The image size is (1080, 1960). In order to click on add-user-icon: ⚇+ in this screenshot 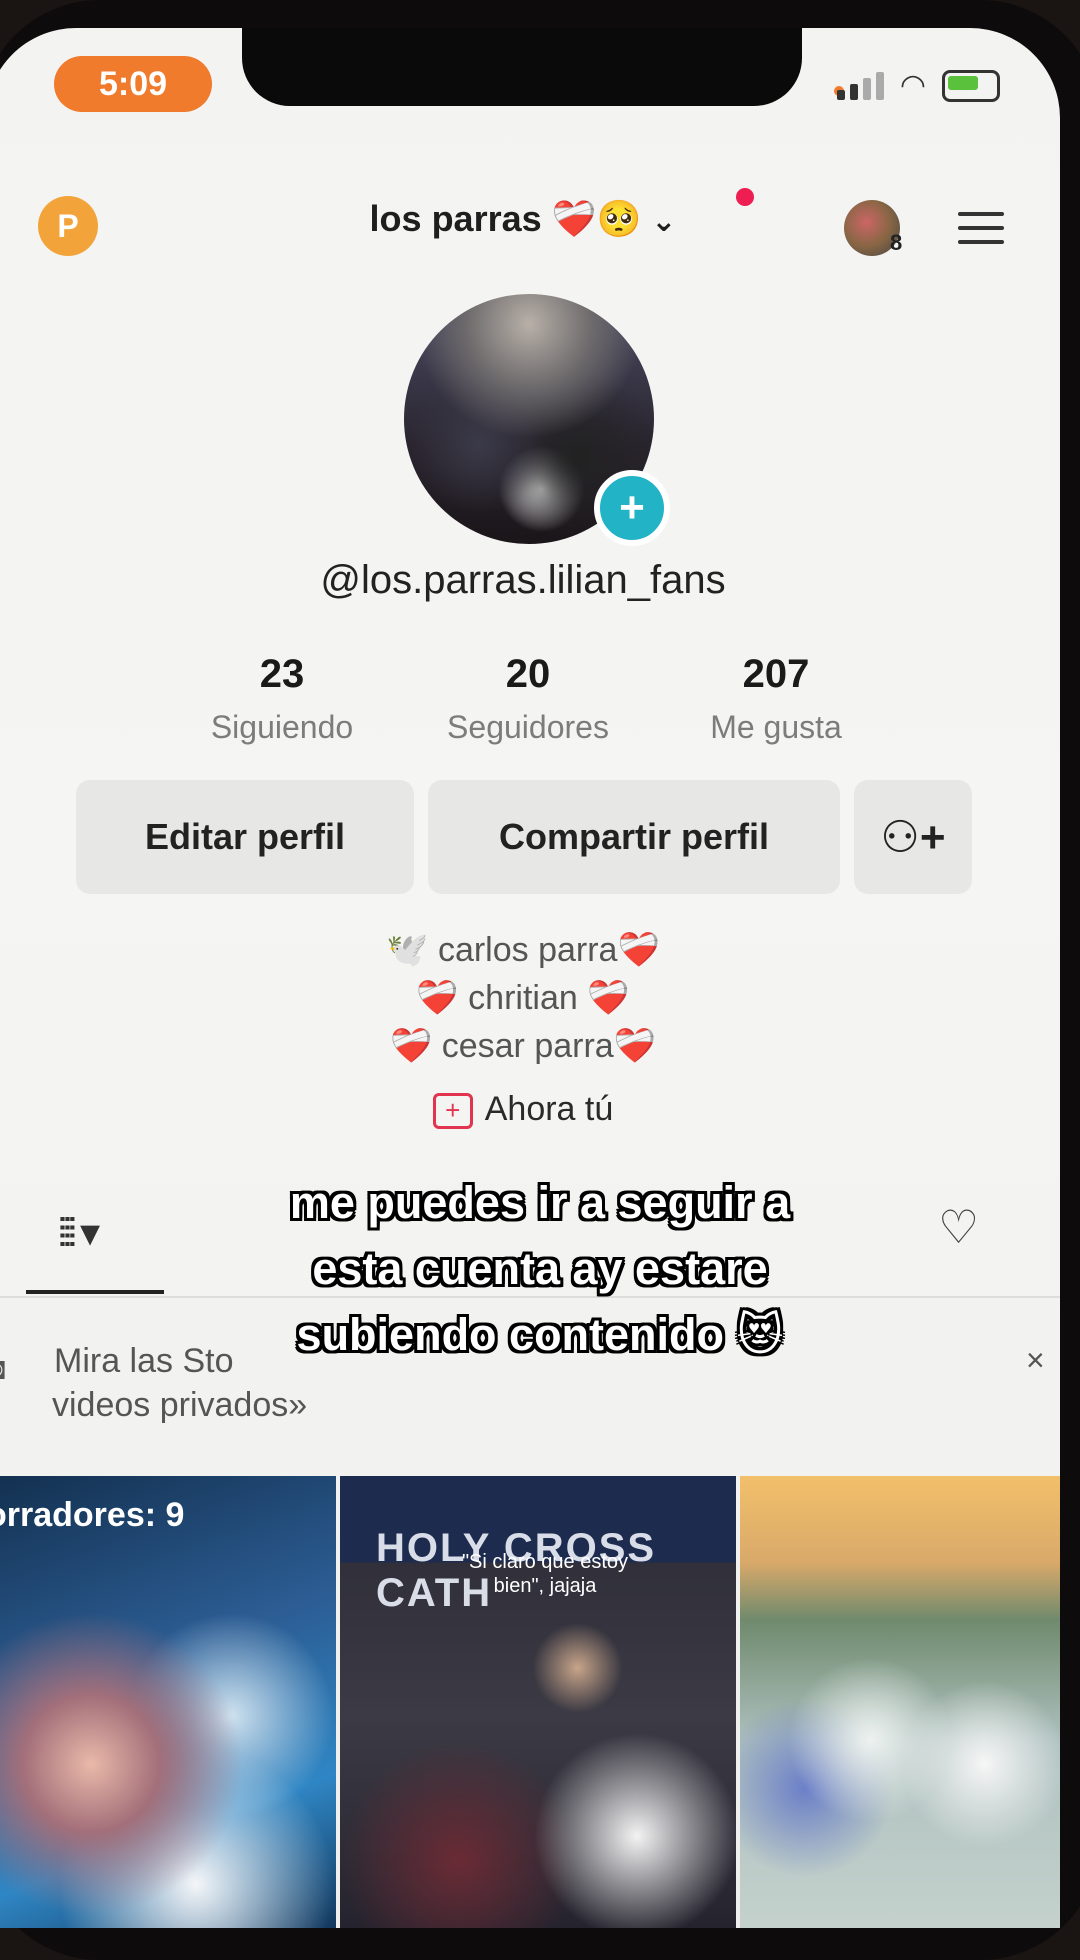, I will do `click(913, 837)`.